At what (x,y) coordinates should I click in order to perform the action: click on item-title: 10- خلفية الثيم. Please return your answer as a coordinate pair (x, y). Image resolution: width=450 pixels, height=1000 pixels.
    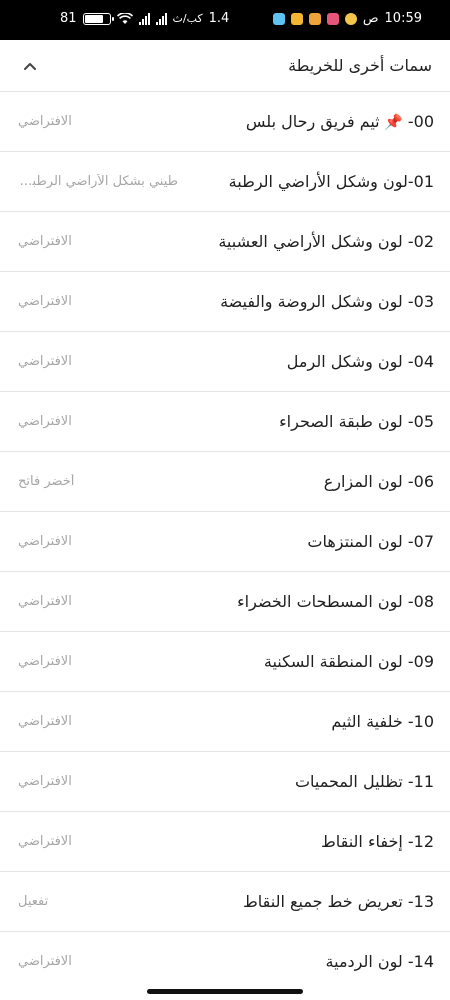
    Looking at the image, I should click on (382, 721).